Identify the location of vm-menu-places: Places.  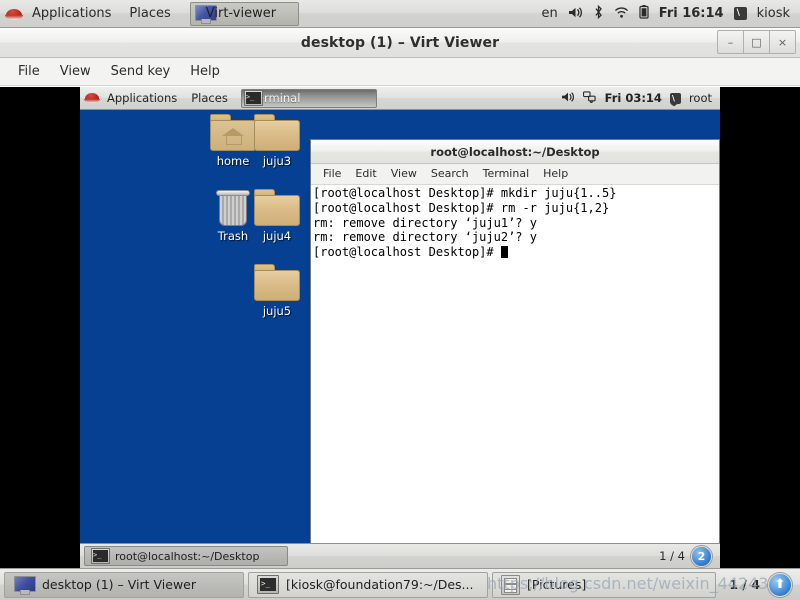
(209, 98).